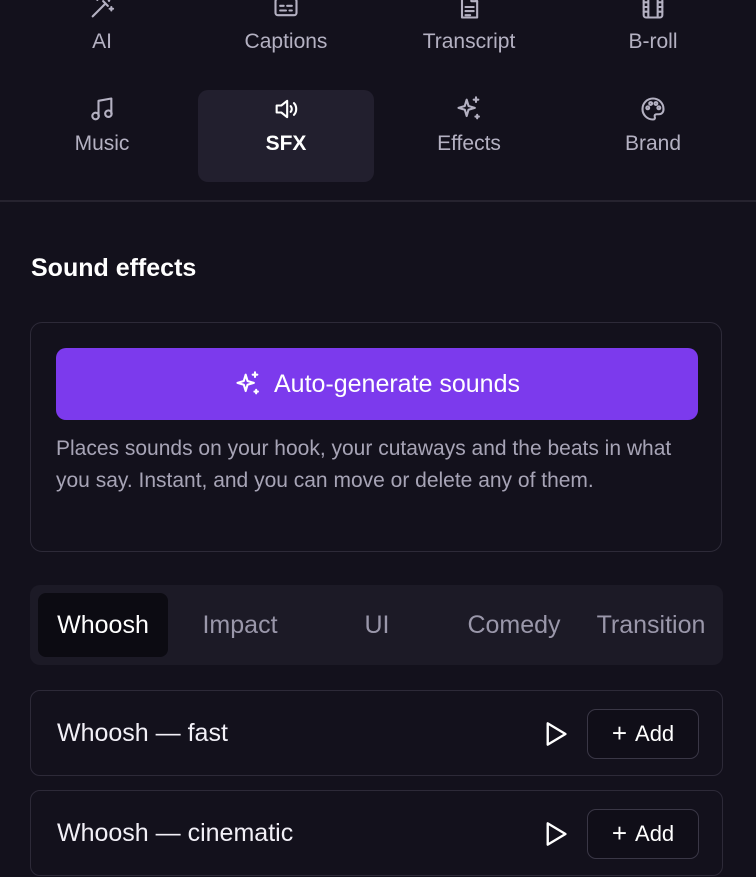  Describe the element at coordinates (396, 383) in the screenshot. I see `auto-generate-label: Auto-generate sounds` at that location.